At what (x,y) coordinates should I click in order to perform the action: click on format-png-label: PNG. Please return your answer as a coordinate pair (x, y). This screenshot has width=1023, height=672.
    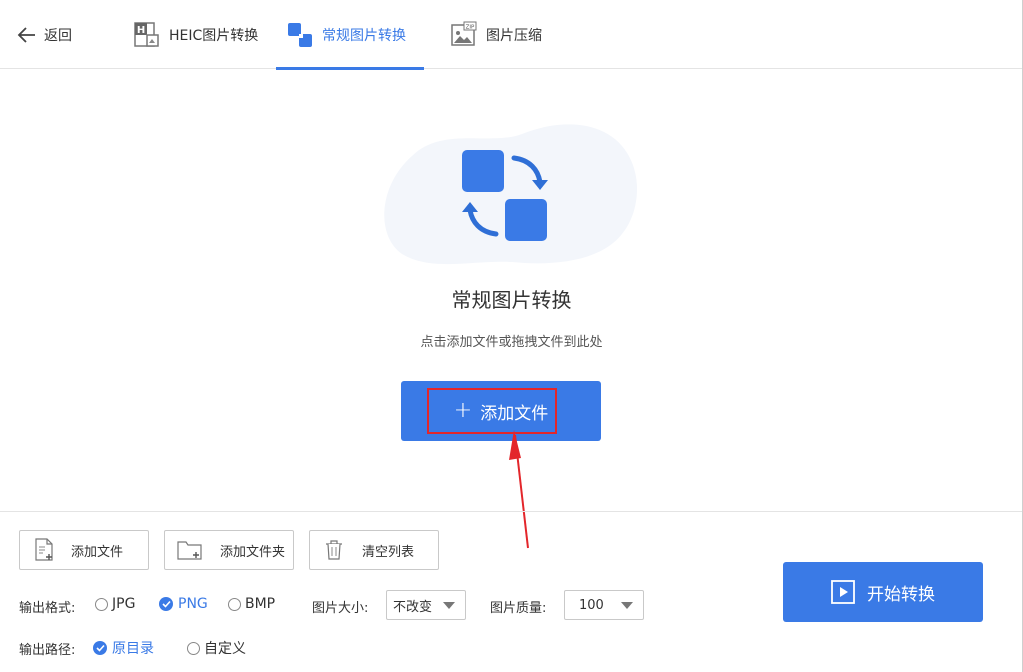
    Looking at the image, I should click on (193, 604).